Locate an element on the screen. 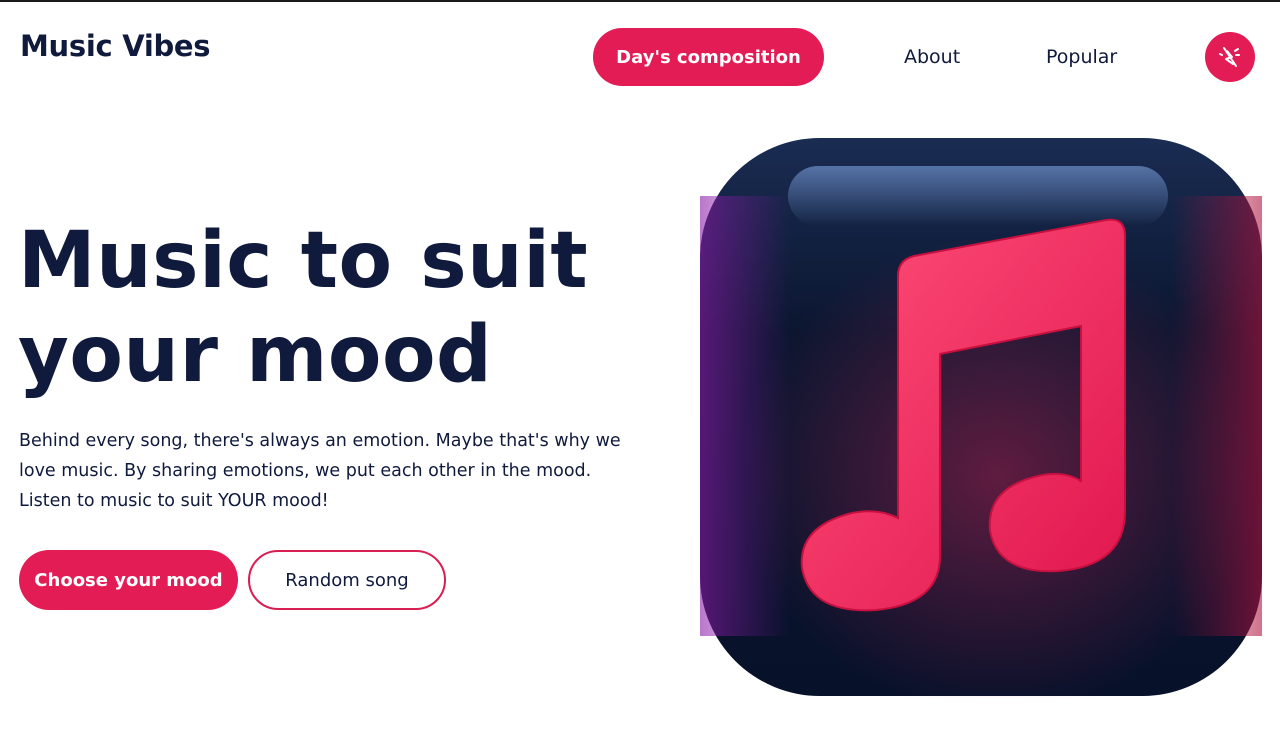  theme-toggle-button is located at coordinates (1230, 57).